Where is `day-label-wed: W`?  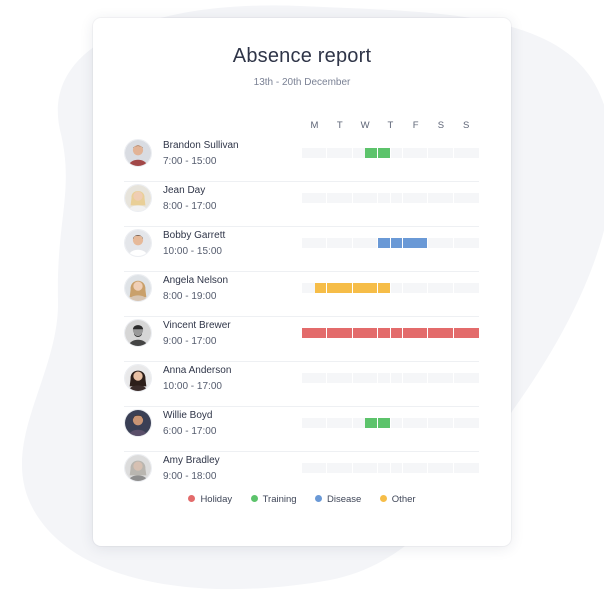
day-label-wed: W is located at coordinates (365, 125).